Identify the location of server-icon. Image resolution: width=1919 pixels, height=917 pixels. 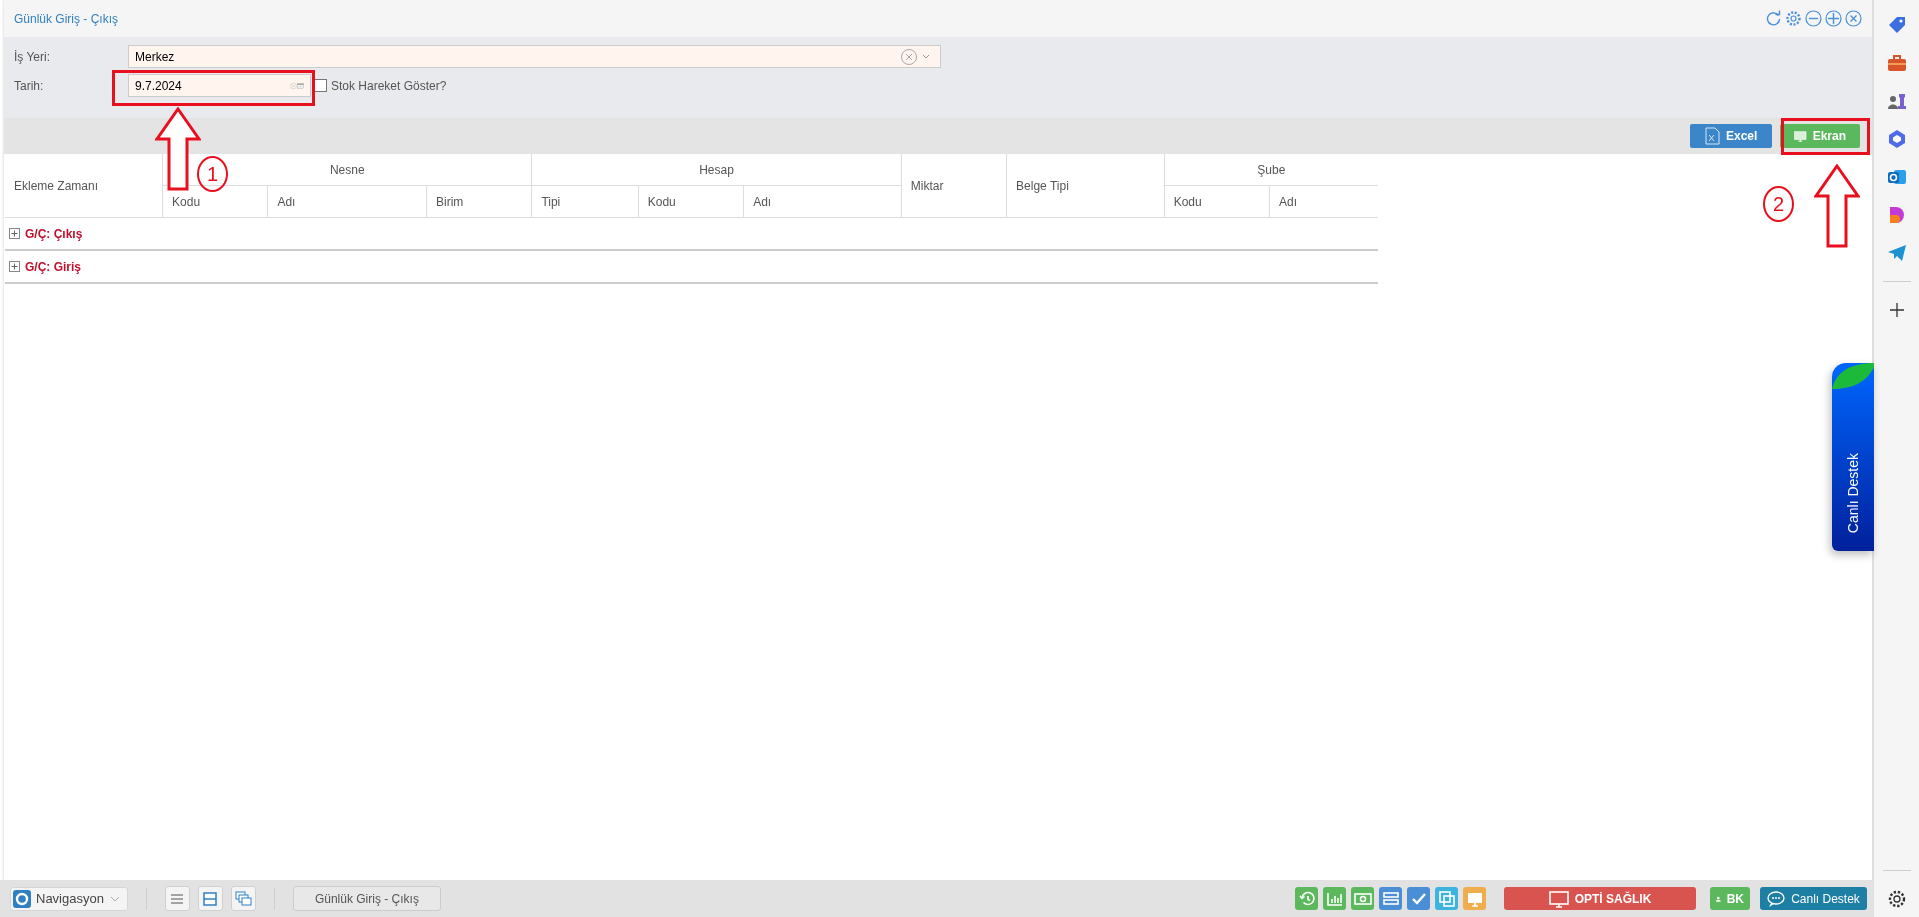
(1390, 898).